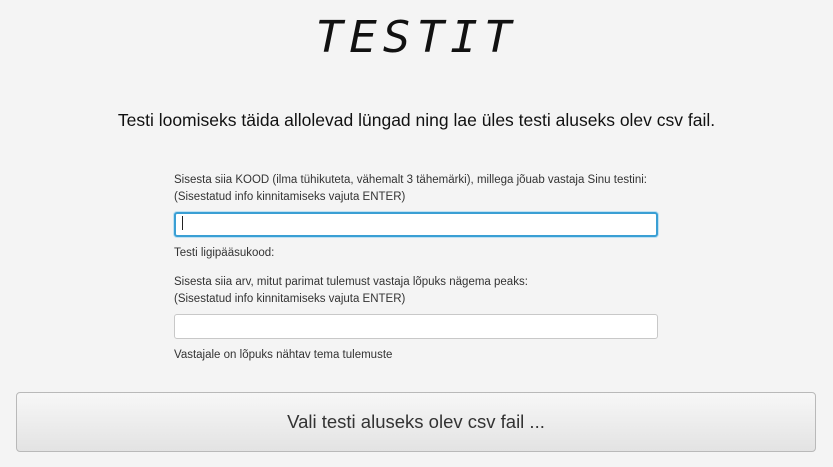  I want to click on page-title: TESTIT, so click(416, 37).